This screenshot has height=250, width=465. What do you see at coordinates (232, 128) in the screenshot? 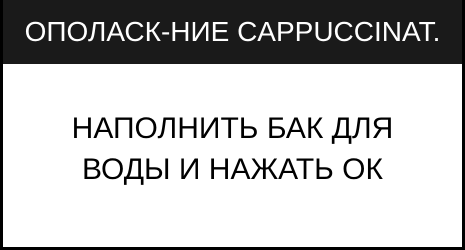
I see `instruction-line-1: НАПОЛНИТЬ БАК ДЛЯ` at bounding box center [232, 128].